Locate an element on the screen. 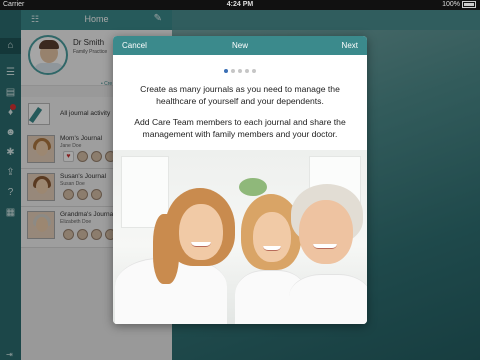  dialog-header: Cancel New Next is located at coordinates (240, 45).